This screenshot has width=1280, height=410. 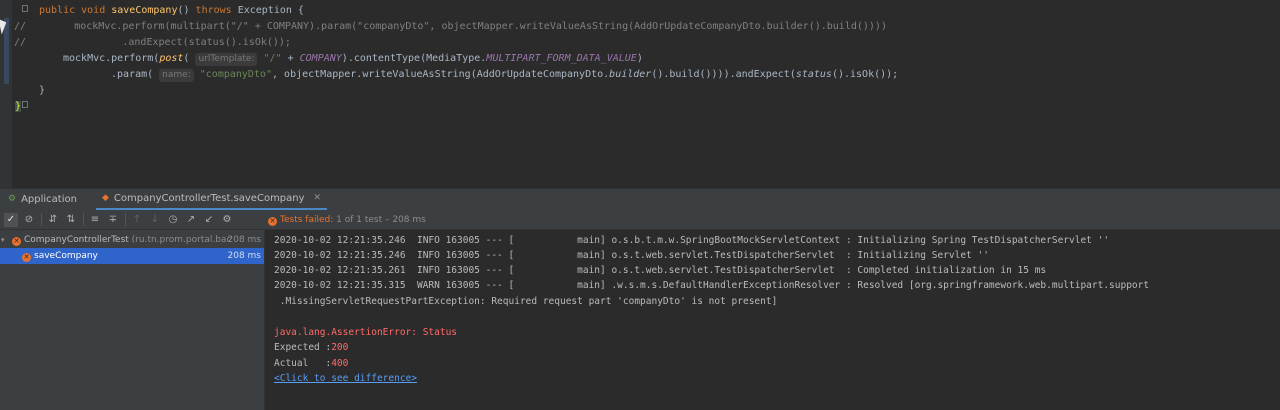 What do you see at coordinates (272, 221) in the screenshot?
I see `error-icon: ✕` at bounding box center [272, 221].